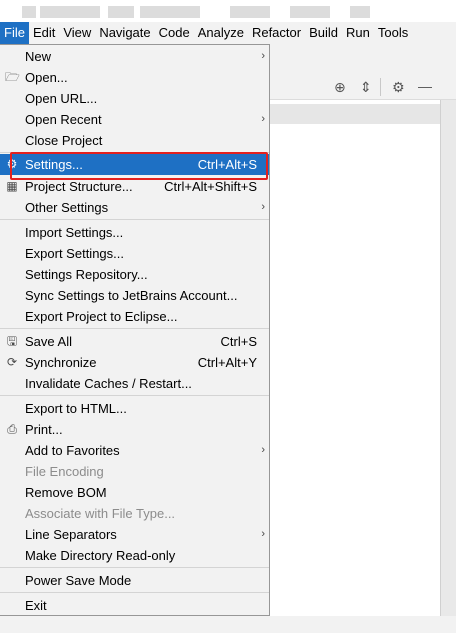  What do you see at coordinates (134, 450) in the screenshot?
I see `menu-item-add-to-favorites: Add to Favorites ›` at bounding box center [134, 450].